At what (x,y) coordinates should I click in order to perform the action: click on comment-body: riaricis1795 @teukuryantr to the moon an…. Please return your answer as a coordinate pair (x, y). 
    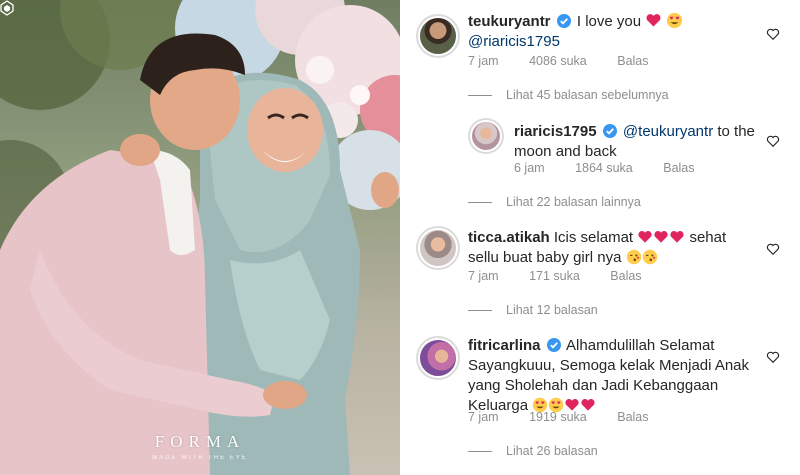
    Looking at the image, I should click on (649, 142).